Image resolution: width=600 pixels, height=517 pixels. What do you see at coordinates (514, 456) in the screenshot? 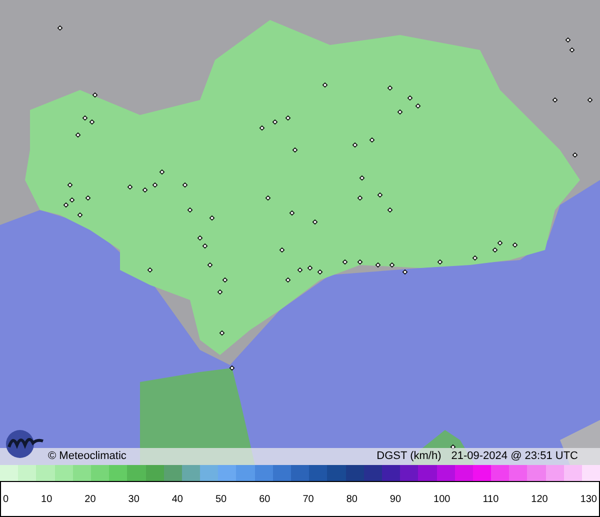
I see `timestamp: 21-09-2024 @ 23:51 UTC` at bounding box center [514, 456].